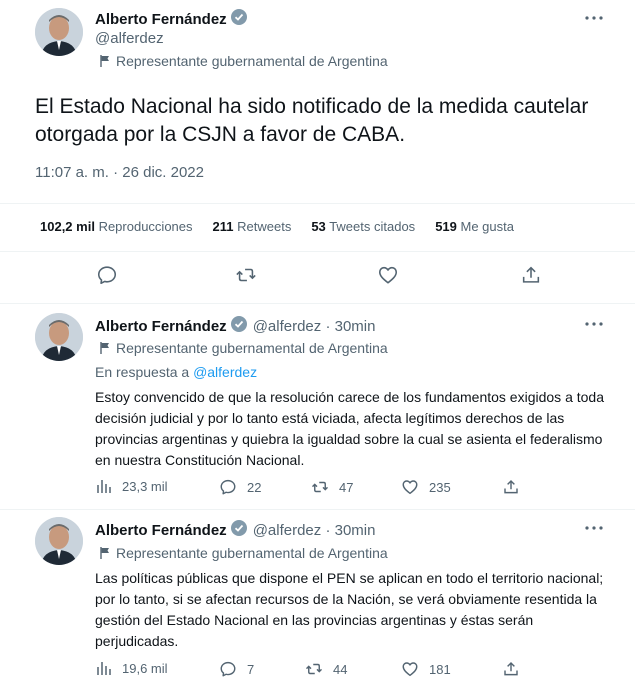 The image size is (635, 683). Describe the element at coordinates (225, 372) in the screenshot. I see `reply-to-link: @alferdez` at that location.